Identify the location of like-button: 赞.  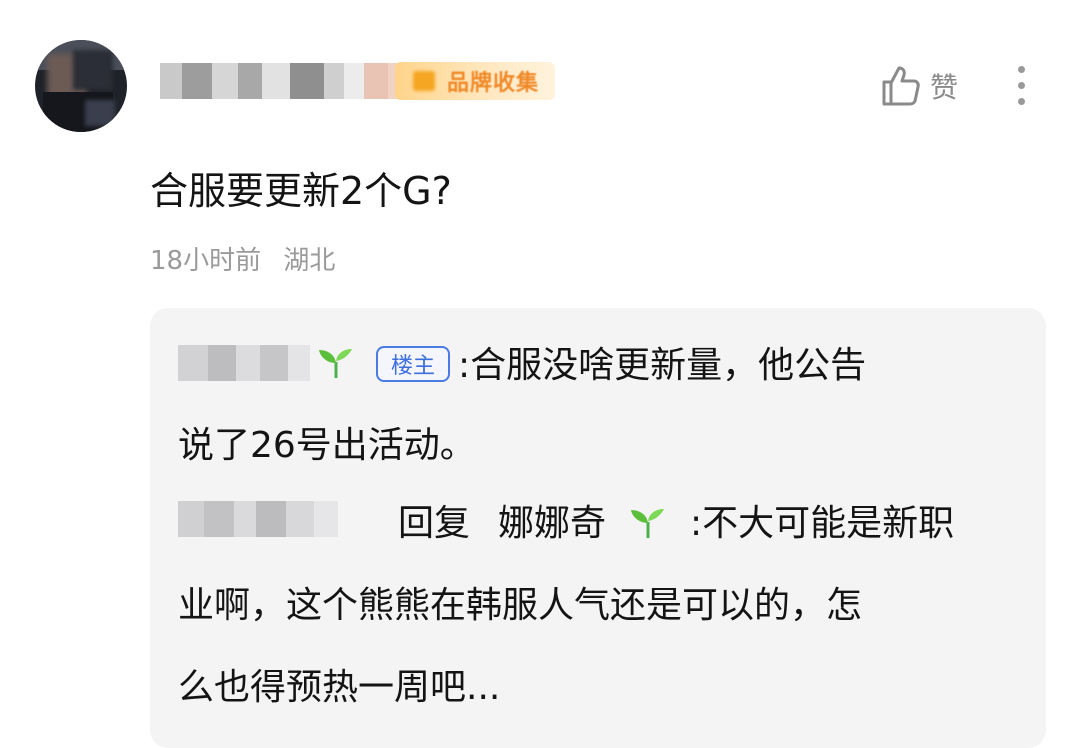
(919, 86).